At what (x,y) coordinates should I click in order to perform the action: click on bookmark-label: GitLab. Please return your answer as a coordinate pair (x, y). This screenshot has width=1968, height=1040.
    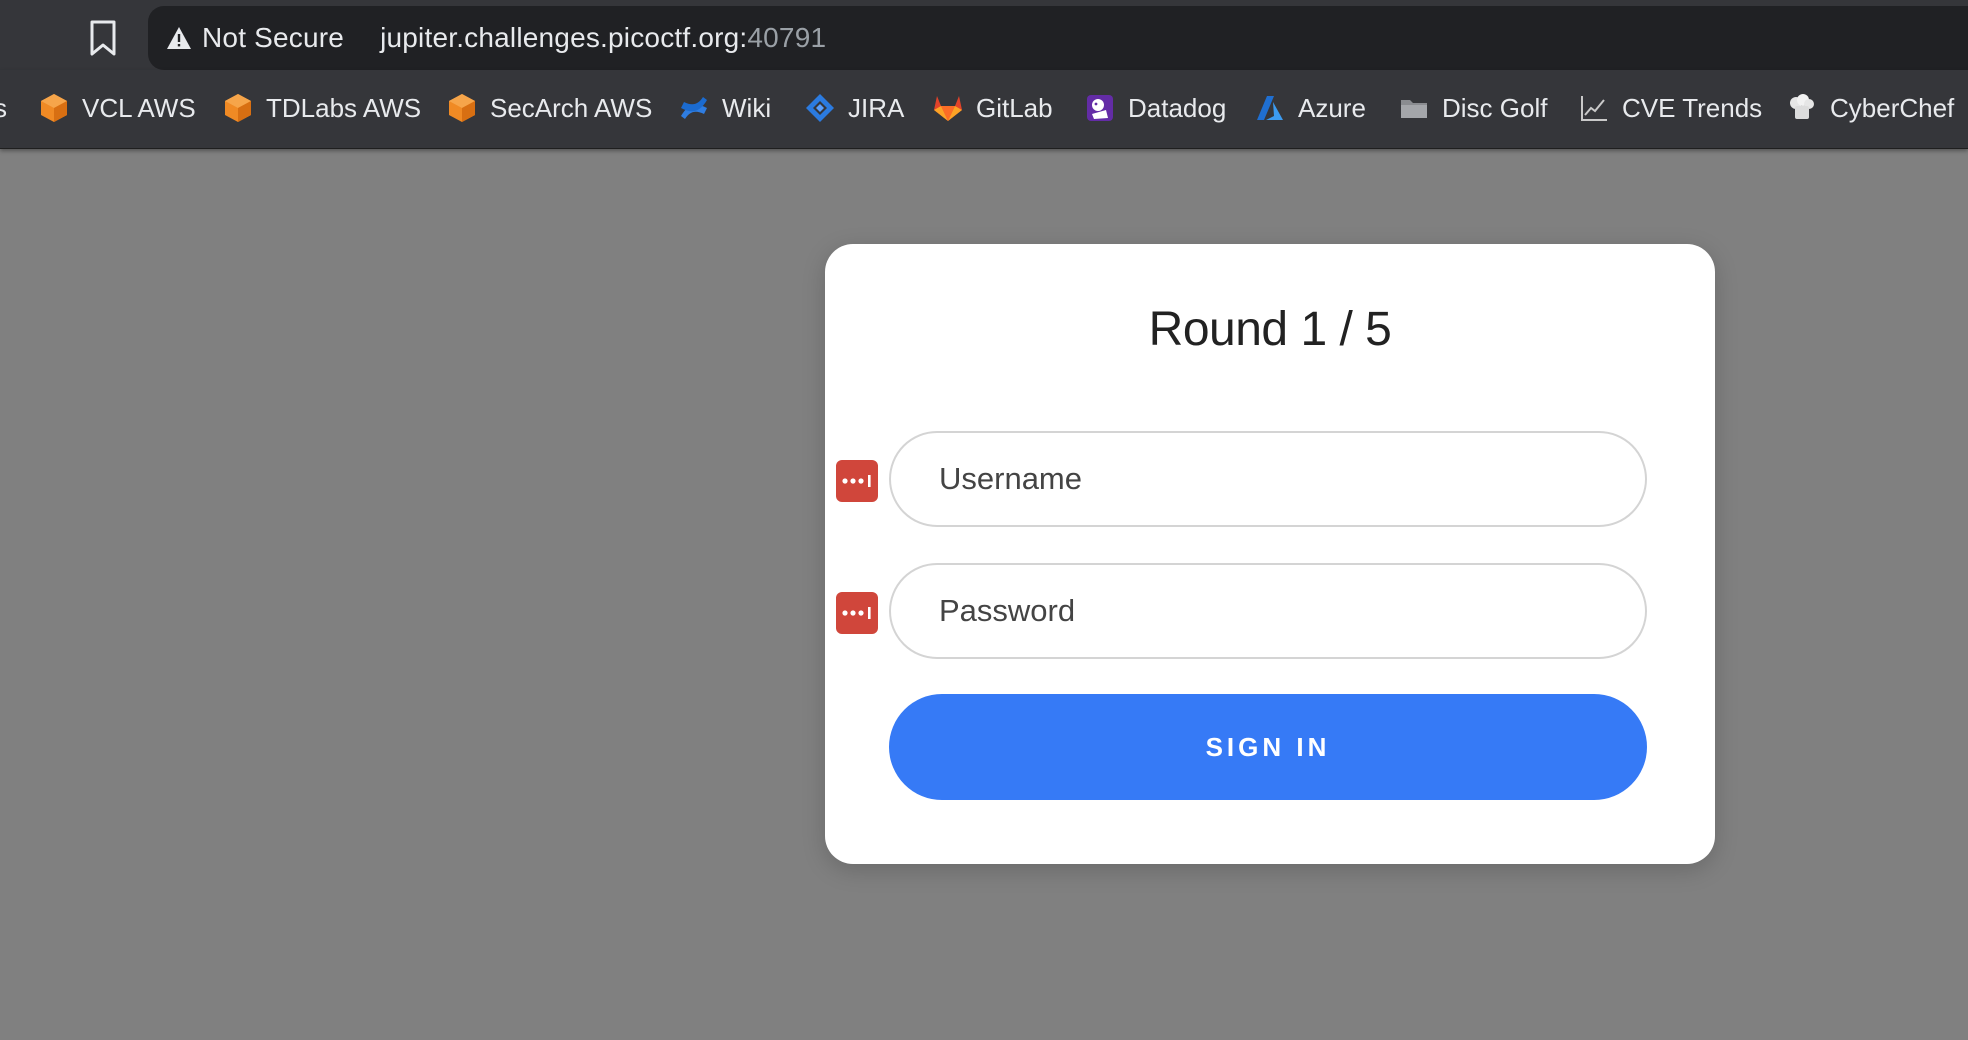
    Looking at the image, I should click on (1014, 107).